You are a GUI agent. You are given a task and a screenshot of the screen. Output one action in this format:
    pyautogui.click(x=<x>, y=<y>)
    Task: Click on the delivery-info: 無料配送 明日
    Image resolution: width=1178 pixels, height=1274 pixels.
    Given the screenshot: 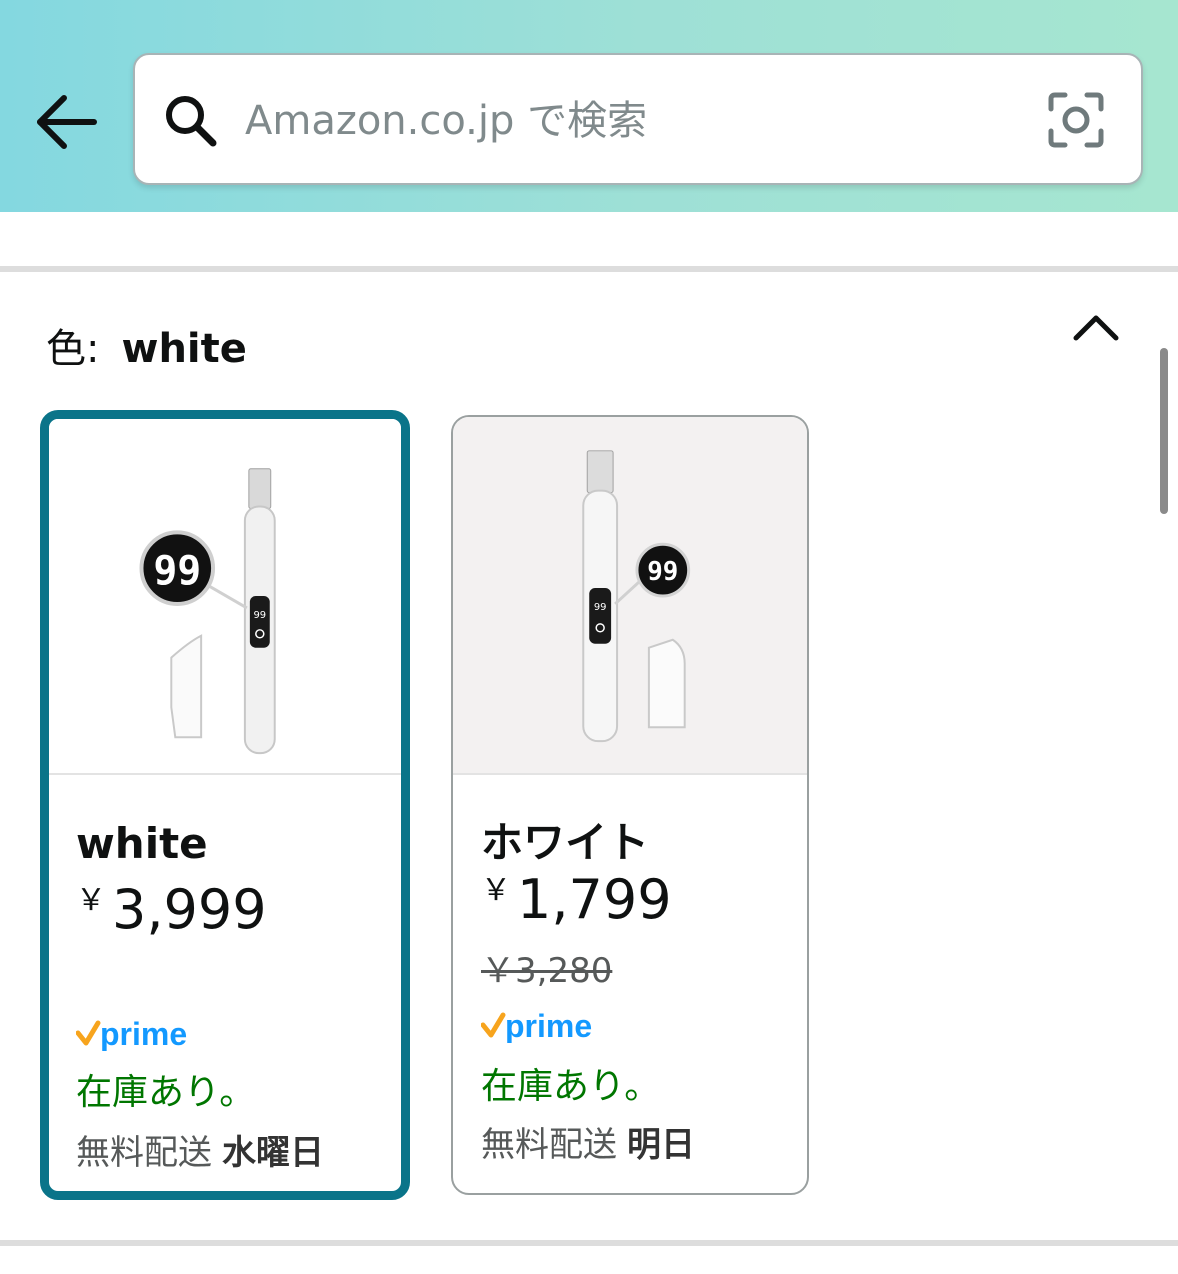 What is the action you would take?
    pyautogui.click(x=588, y=1141)
    